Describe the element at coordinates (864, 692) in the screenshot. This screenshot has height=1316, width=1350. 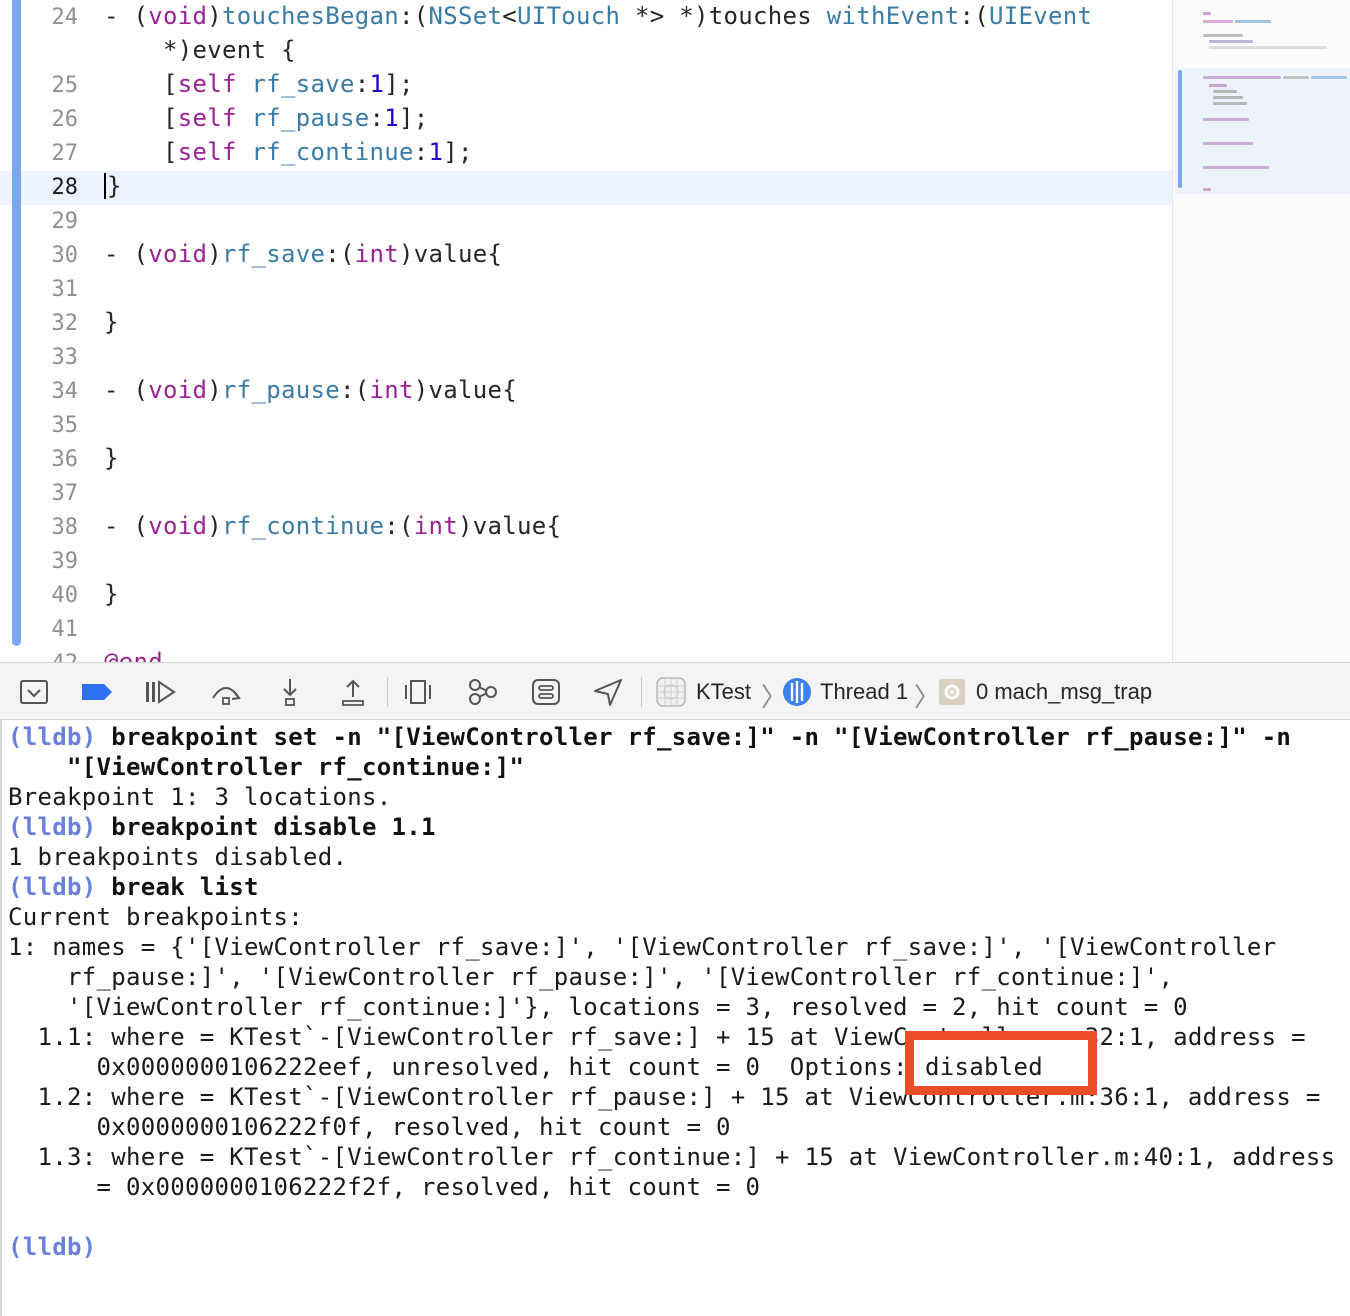
I see `crumb-thread: Thread 1` at that location.